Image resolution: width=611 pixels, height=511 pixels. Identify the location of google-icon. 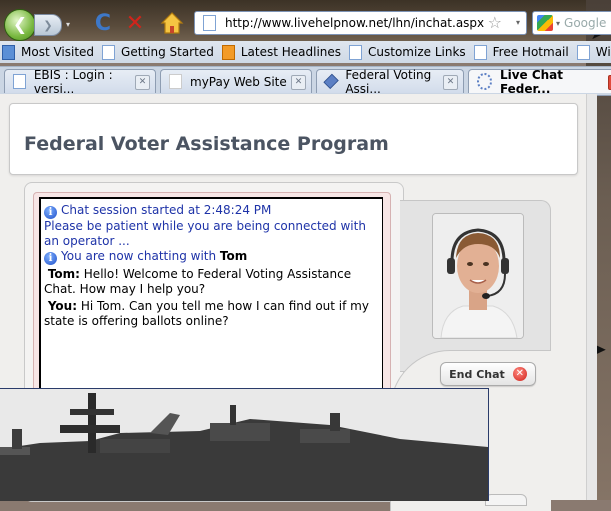
(545, 23).